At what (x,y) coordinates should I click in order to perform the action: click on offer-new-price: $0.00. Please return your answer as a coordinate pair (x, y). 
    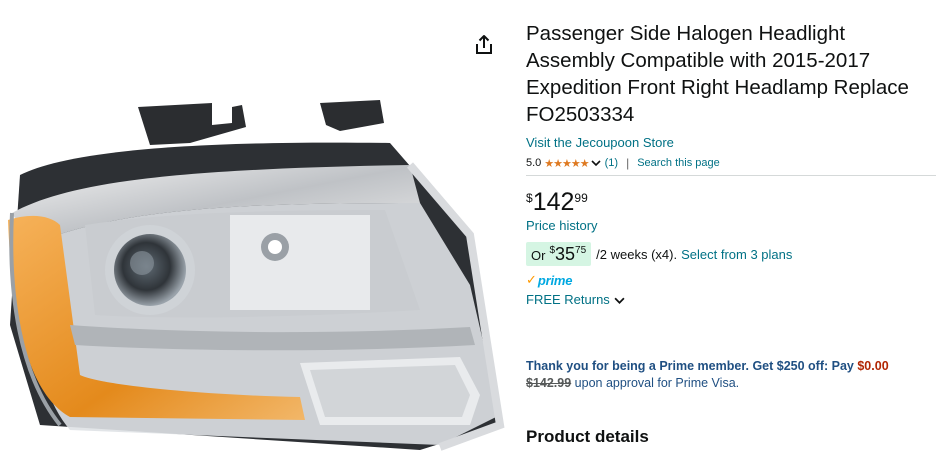
    Looking at the image, I should click on (873, 366).